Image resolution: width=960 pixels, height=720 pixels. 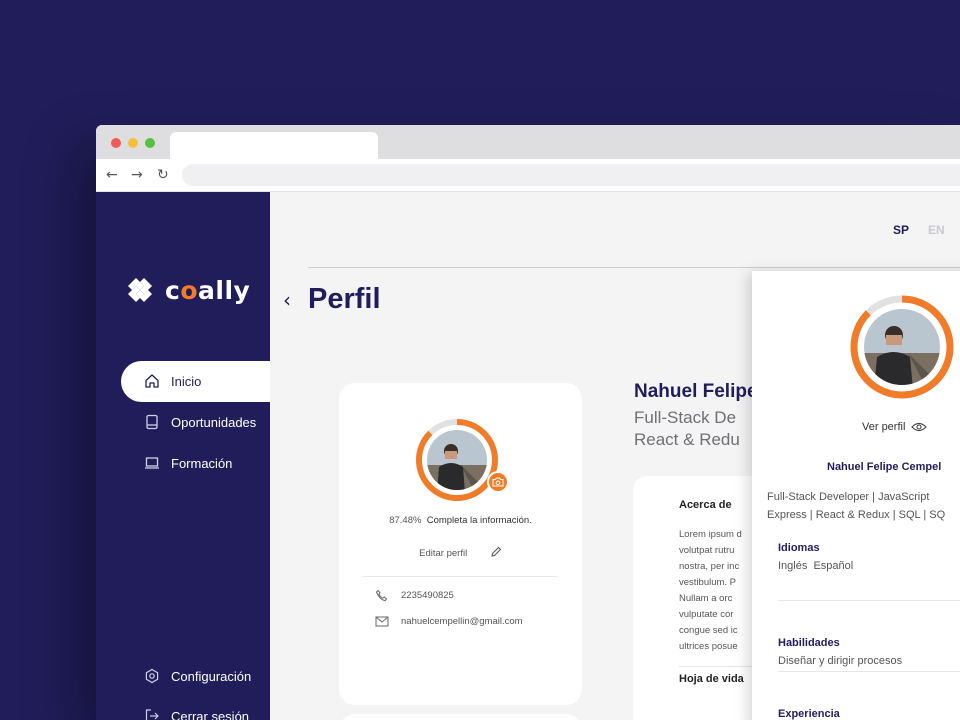 What do you see at coordinates (152, 422) in the screenshot?
I see `tablet-icon` at bounding box center [152, 422].